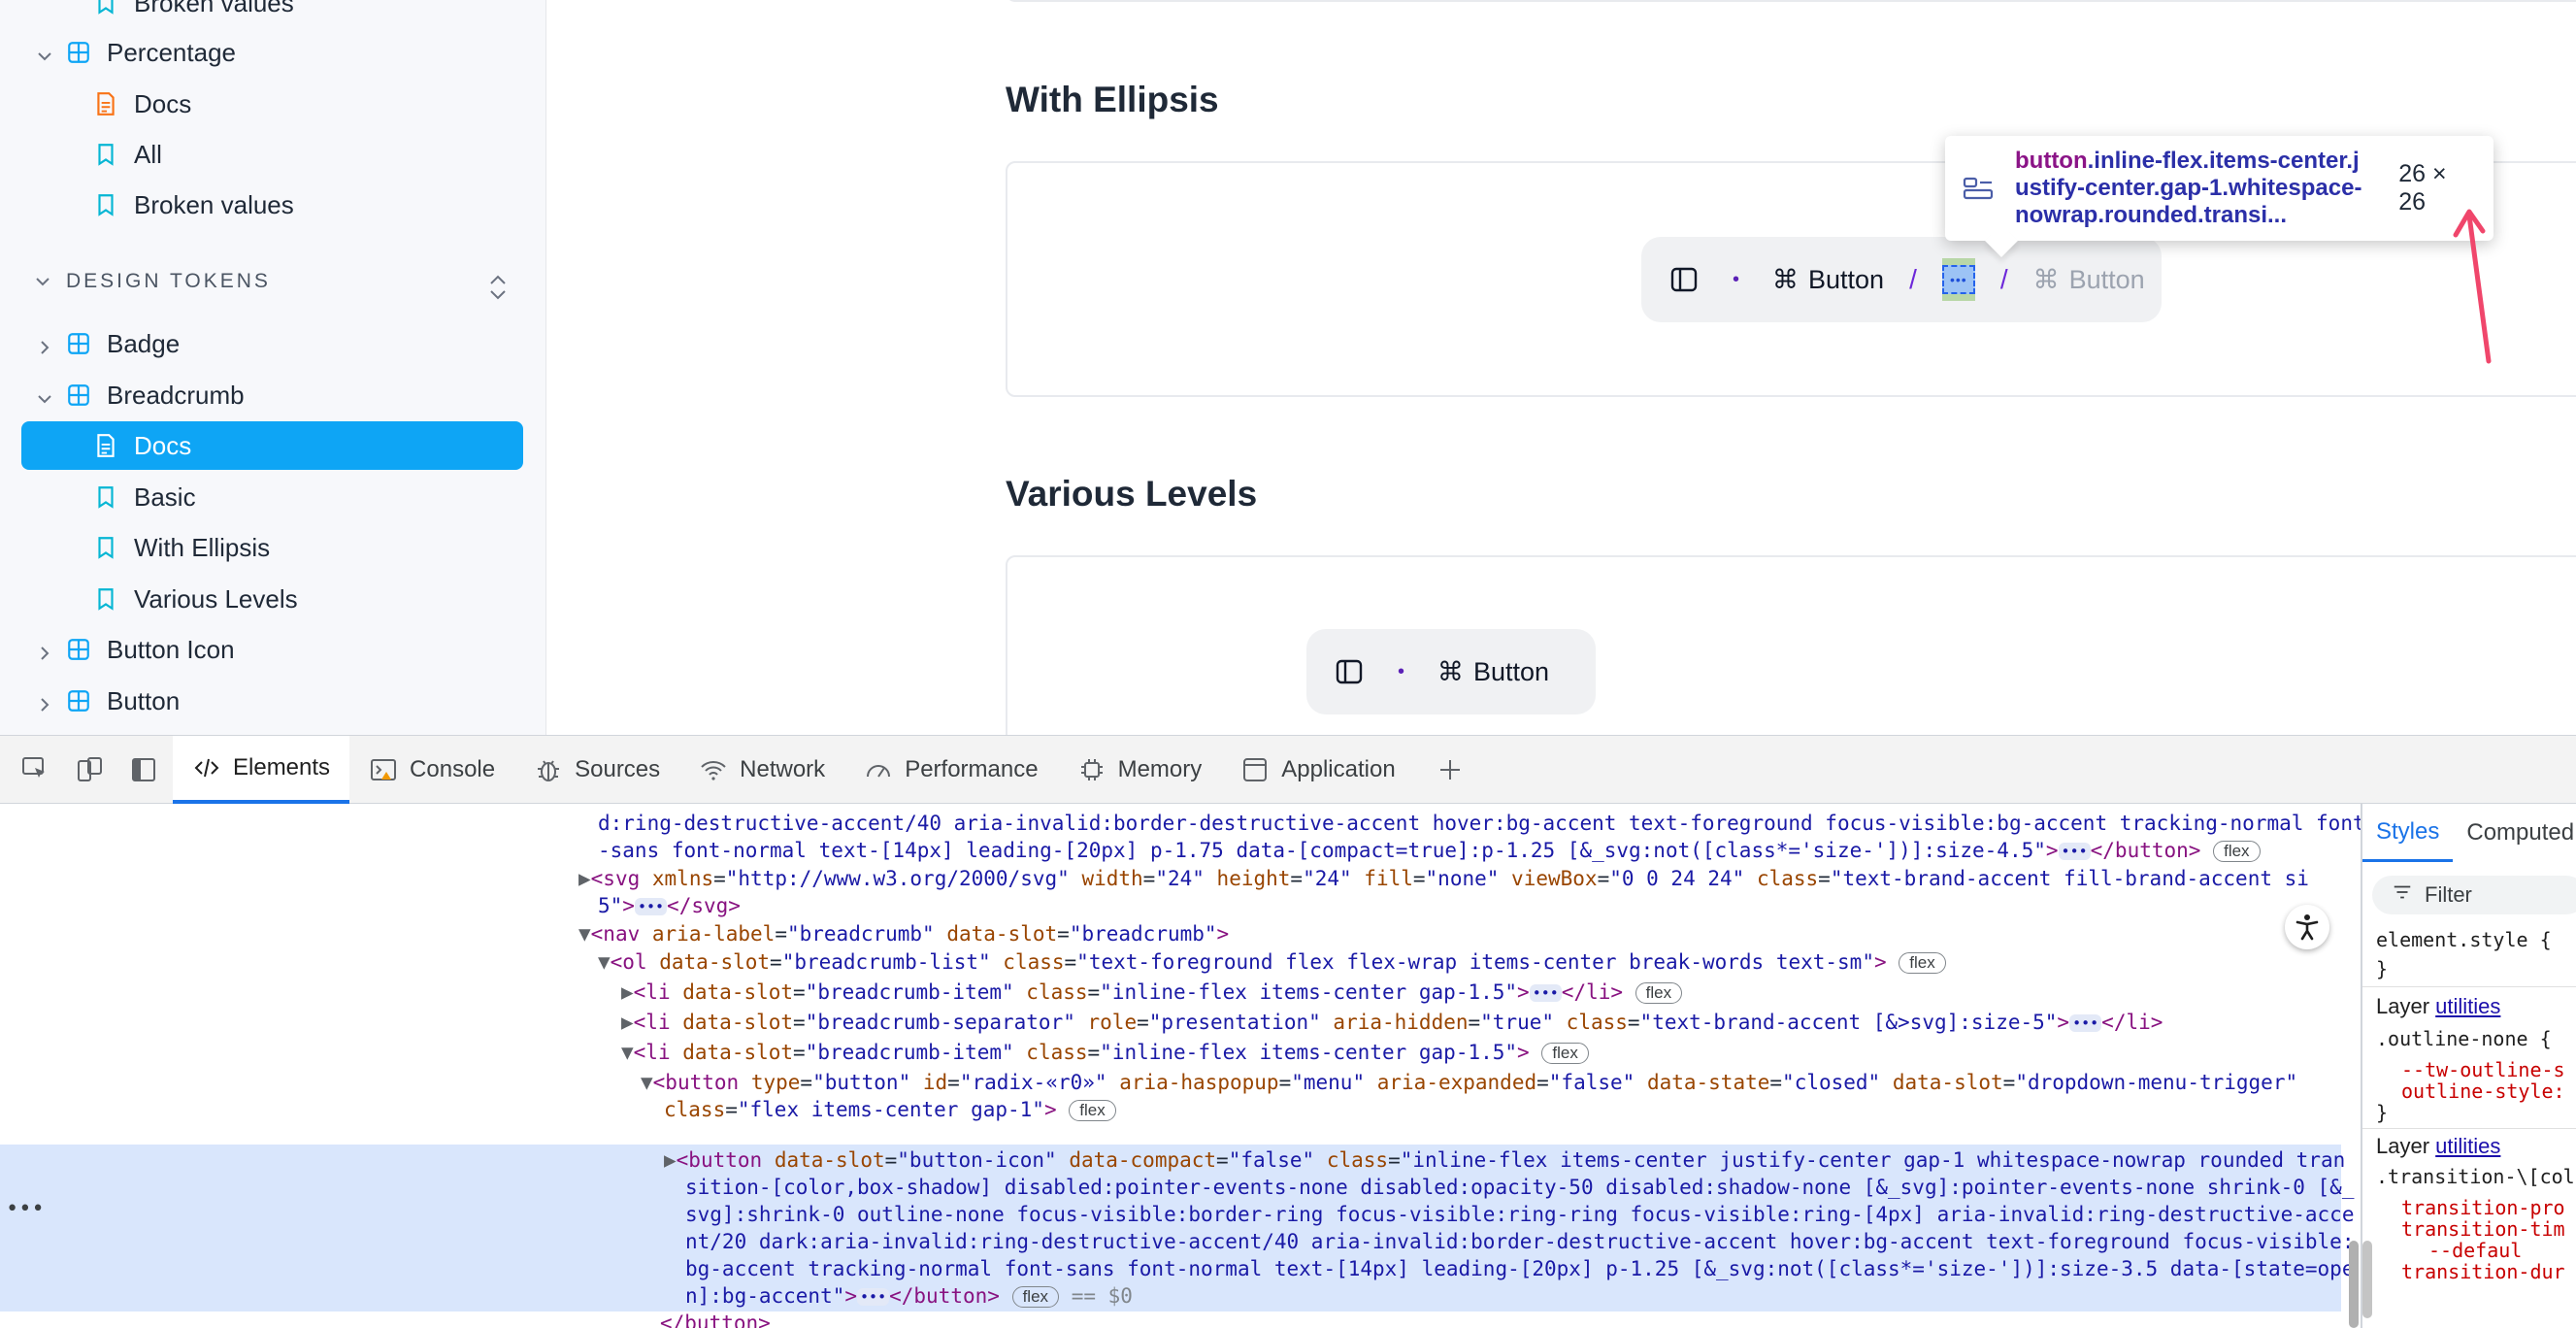 The height and width of the screenshot is (1328, 2576). What do you see at coordinates (282, 766) in the screenshot?
I see `tab-label: Elements` at bounding box center [282, 766].